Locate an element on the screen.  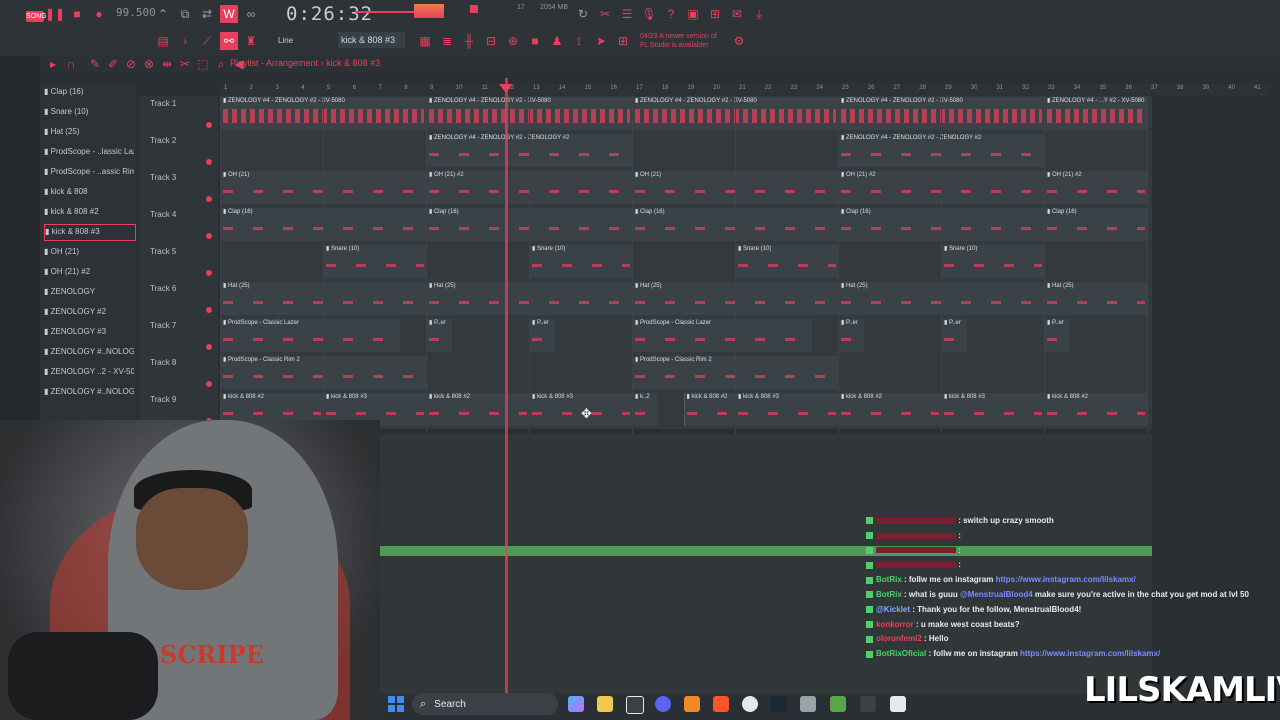
copilot-icon is located at coordinates (576, 704).